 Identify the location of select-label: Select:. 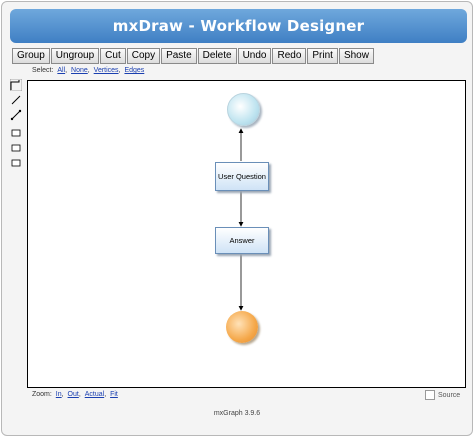
(43, 70).